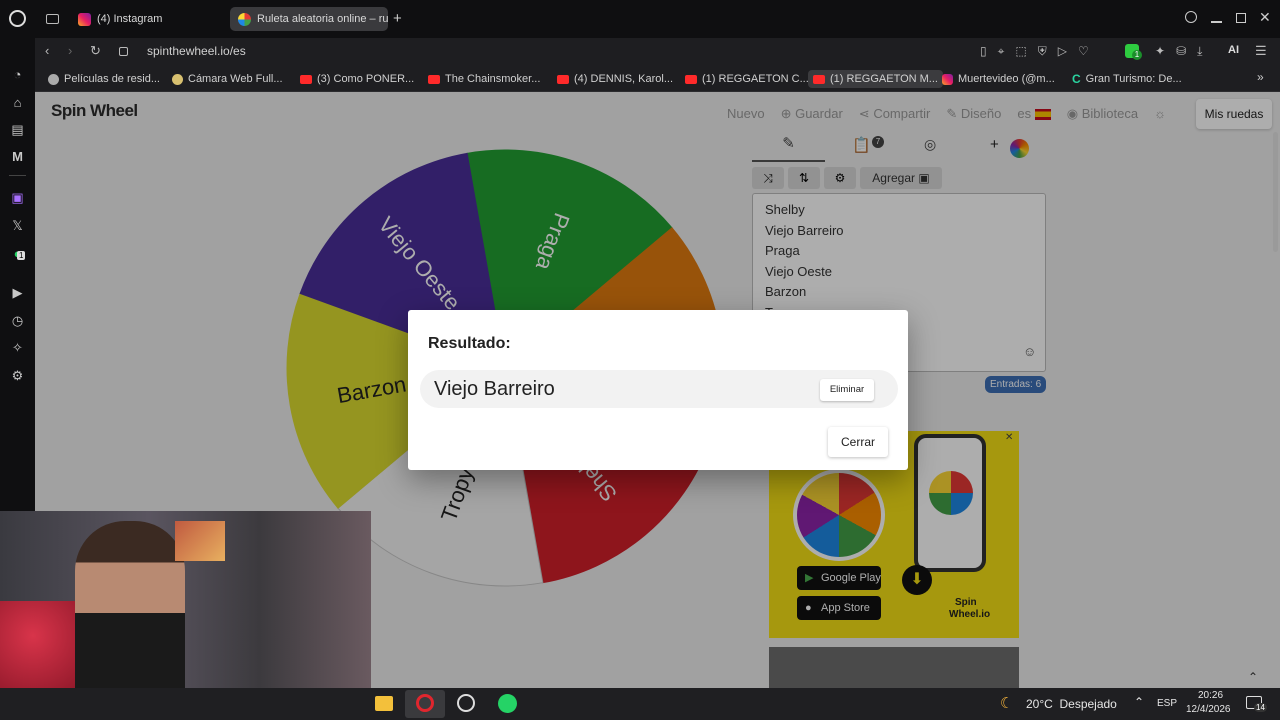 This screenshot has height=720, width=1280. Describe the element at coordinates (130, 19) in the screenshot. I see `tab-label: (4) Instagram` at that location.